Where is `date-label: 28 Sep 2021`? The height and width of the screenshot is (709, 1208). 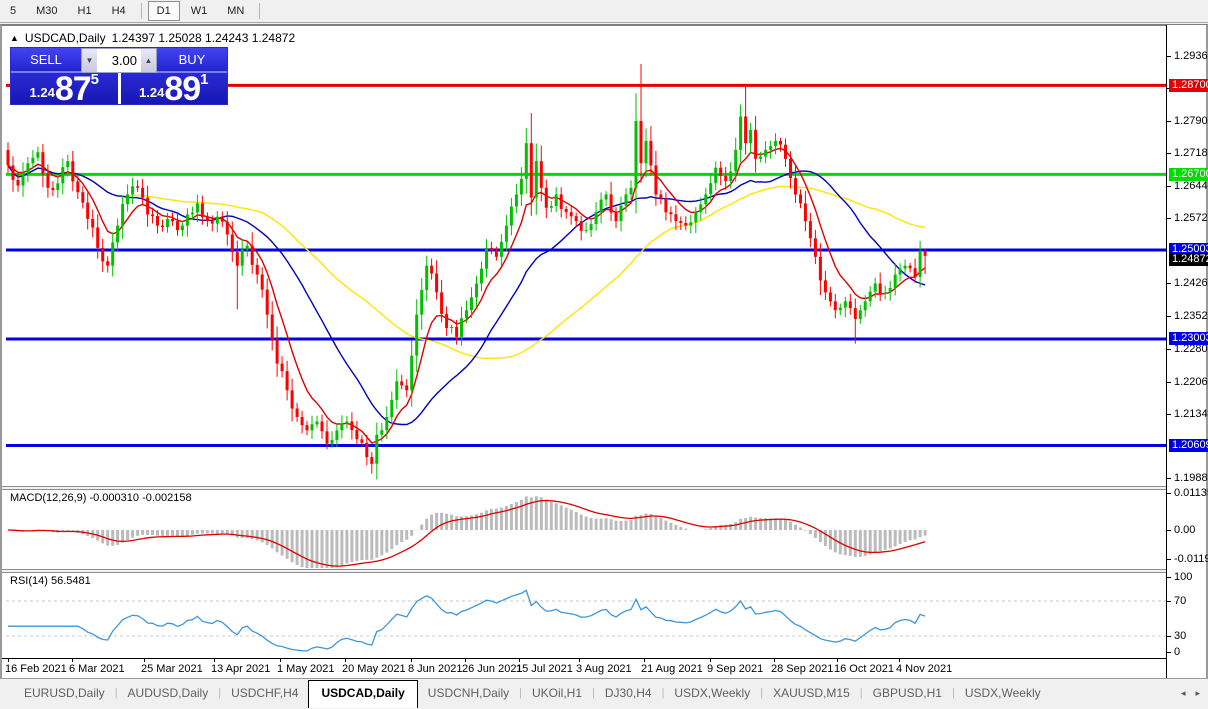
date-label: 28 Sep 2021 is located at coordinates (802, 669).